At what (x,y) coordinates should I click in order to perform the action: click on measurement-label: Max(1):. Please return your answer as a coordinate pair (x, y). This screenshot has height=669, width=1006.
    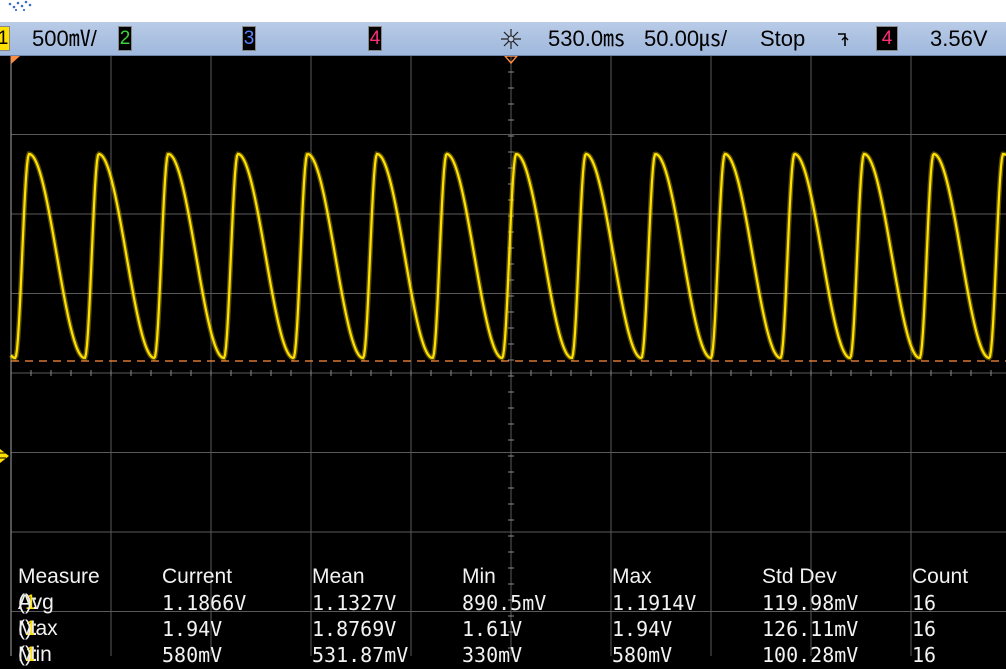
    Looking at the image, I should click on (38, 628).